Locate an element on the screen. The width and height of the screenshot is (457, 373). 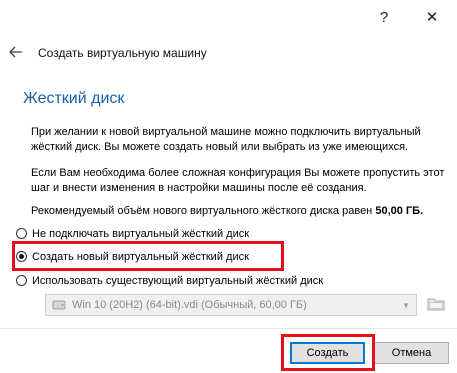
recommended-size-value: 50,00 ГБ. is located at coordinates (399, 211).